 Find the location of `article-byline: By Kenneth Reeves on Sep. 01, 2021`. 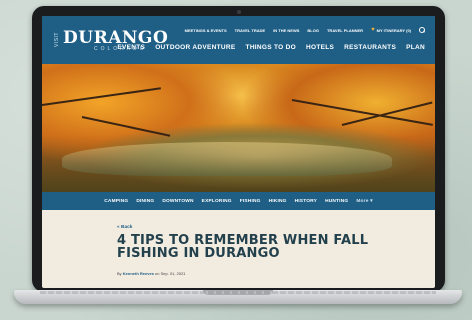

article-byline: By Kenneth Reeves on Sep. 01, 2021 is located at coordinates (151, 273).